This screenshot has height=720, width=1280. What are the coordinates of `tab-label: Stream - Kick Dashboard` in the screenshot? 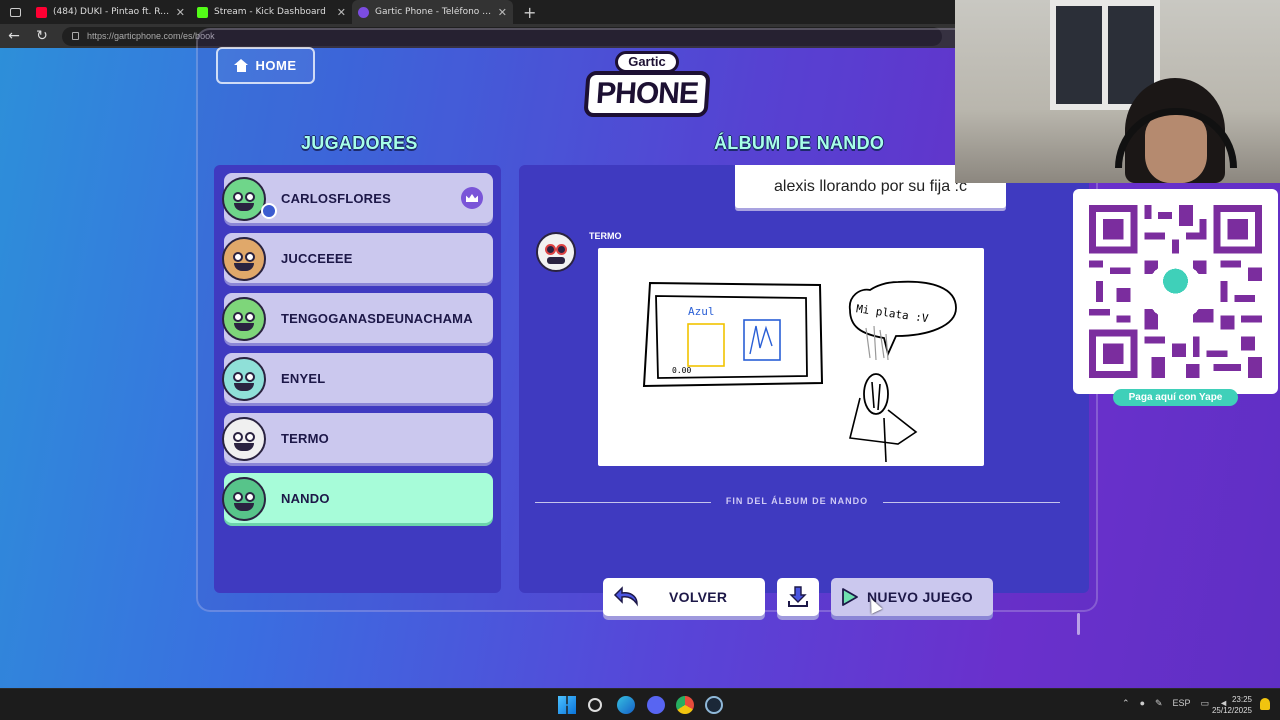 It's located at (270, 12).